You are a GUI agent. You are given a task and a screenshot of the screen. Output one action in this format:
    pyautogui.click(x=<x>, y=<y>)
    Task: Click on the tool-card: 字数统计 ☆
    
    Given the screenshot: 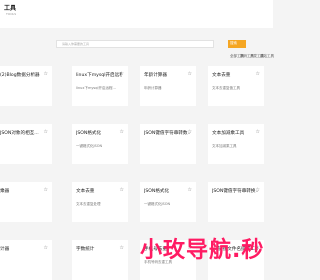 What is the action you would take?
    pyautogui.click(x=100, y=260)
    